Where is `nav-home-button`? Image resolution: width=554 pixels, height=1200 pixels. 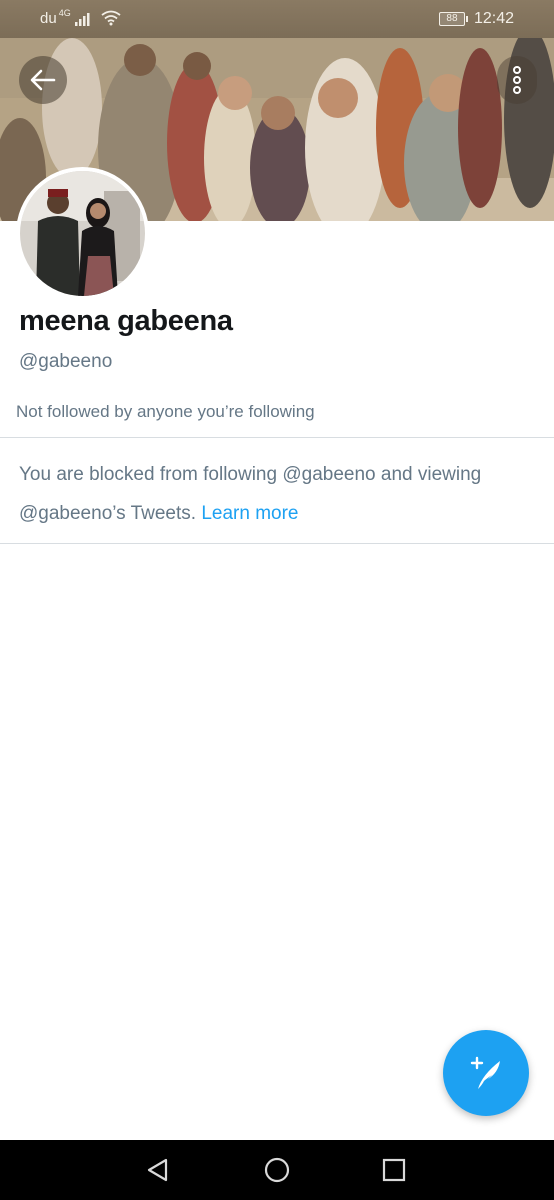
nav-home-button is located at coordinates (277, 1170).